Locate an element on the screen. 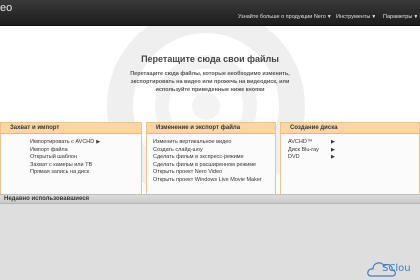  menu-tools: Инструменты▼ is located at coordinates (356, 17).